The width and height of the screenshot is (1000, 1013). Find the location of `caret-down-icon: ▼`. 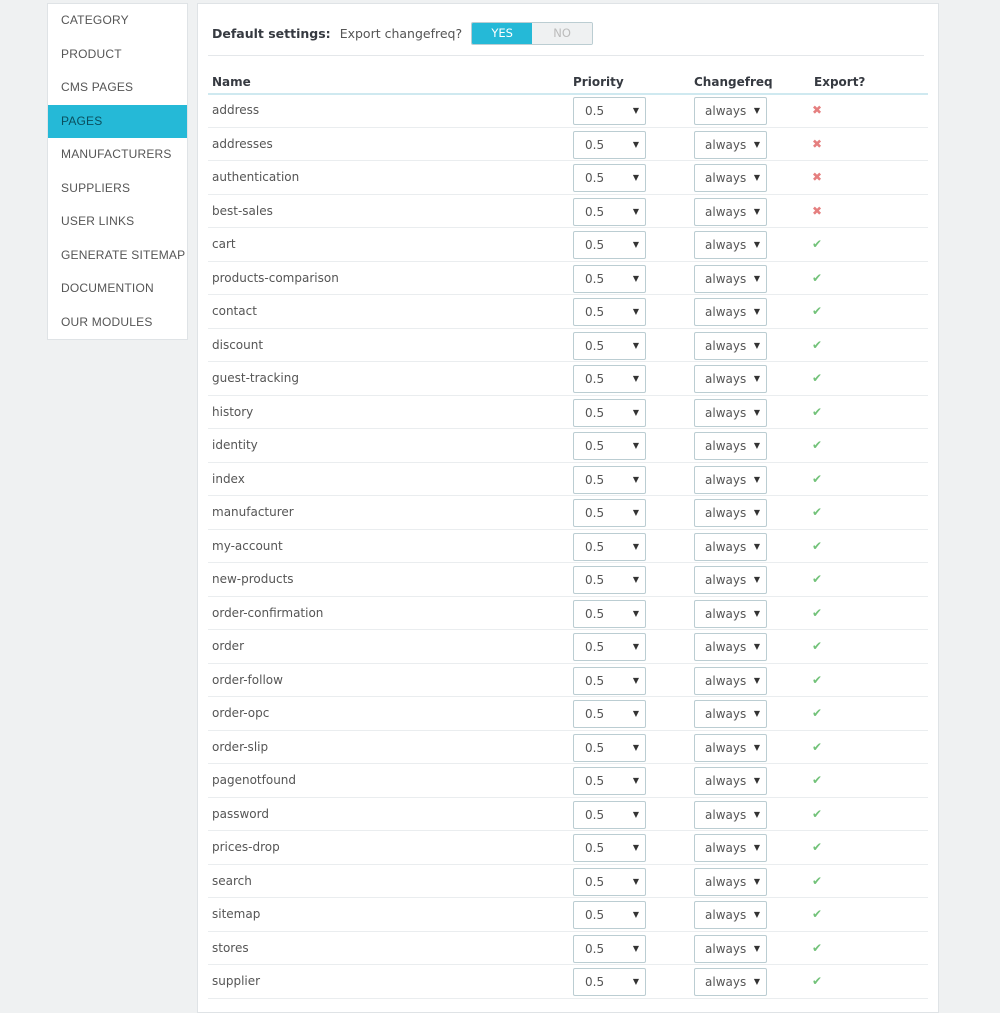

caret-down-icon: ▼ is located at coordinates (756, 110).